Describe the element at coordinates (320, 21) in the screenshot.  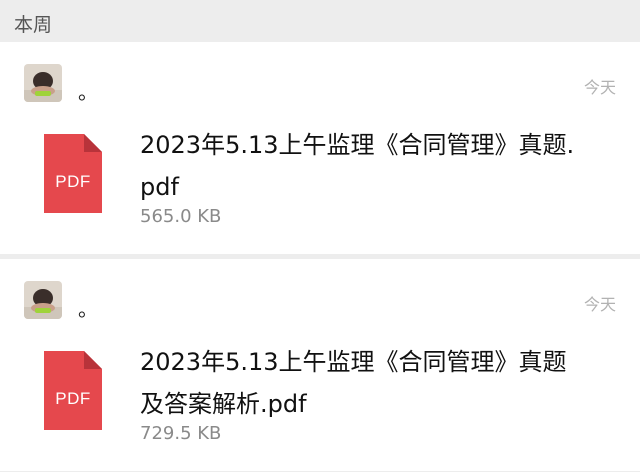
I see `section-header: 本周` at that location.